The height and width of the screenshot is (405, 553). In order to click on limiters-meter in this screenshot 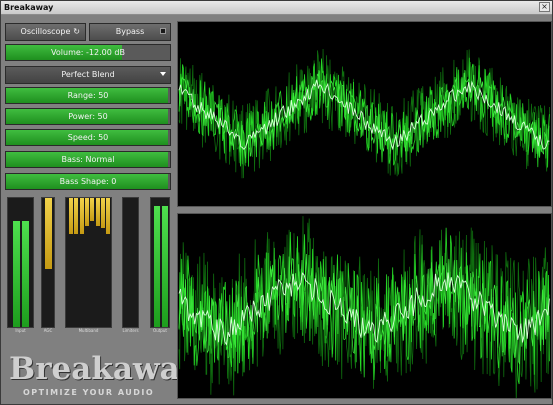, I will do `click(130, 262)`.